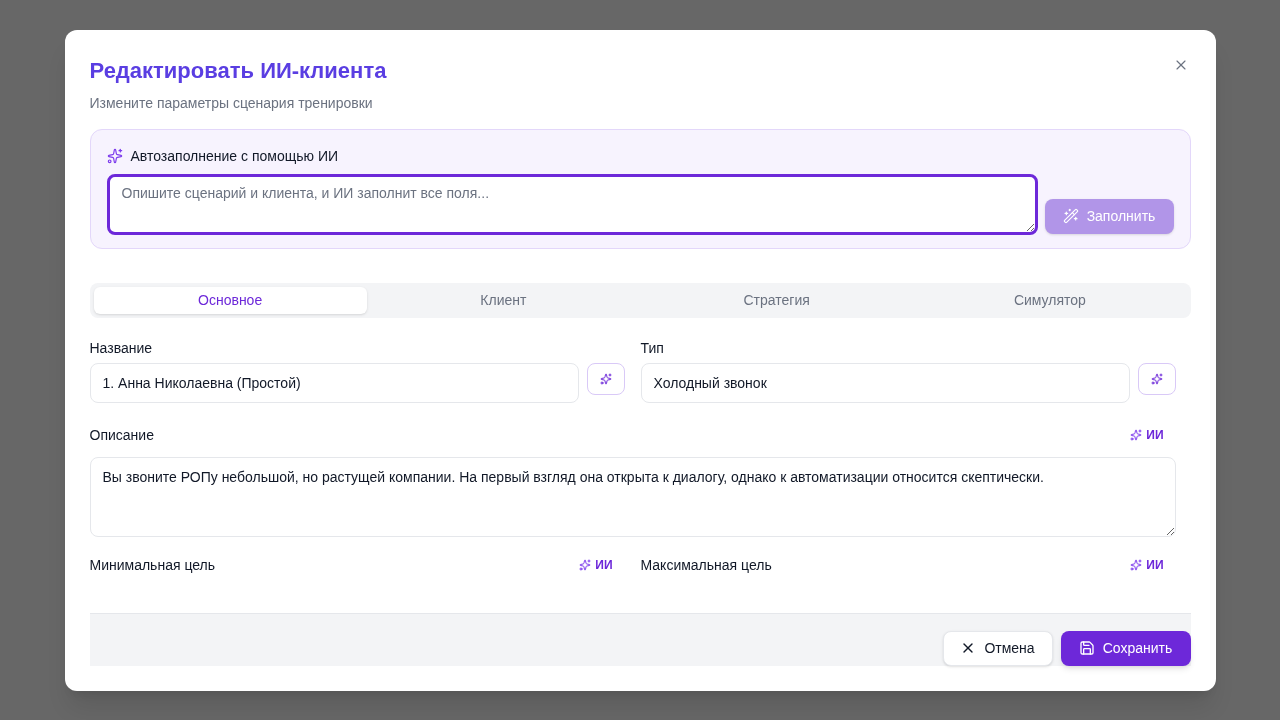  I want to click on tab: Стратегия, so click(777, 300).